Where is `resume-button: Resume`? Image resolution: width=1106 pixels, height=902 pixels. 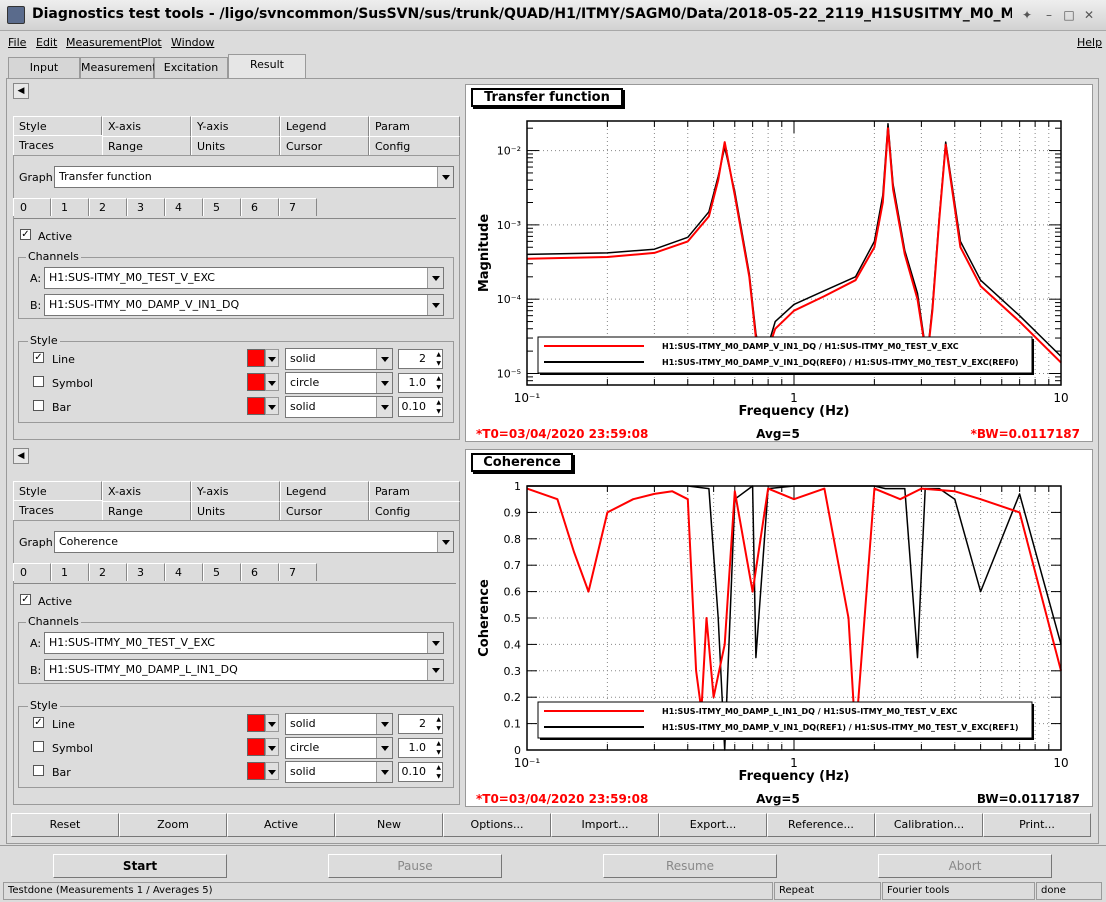 resume-button: Resume is located at coordinates (690, 866).